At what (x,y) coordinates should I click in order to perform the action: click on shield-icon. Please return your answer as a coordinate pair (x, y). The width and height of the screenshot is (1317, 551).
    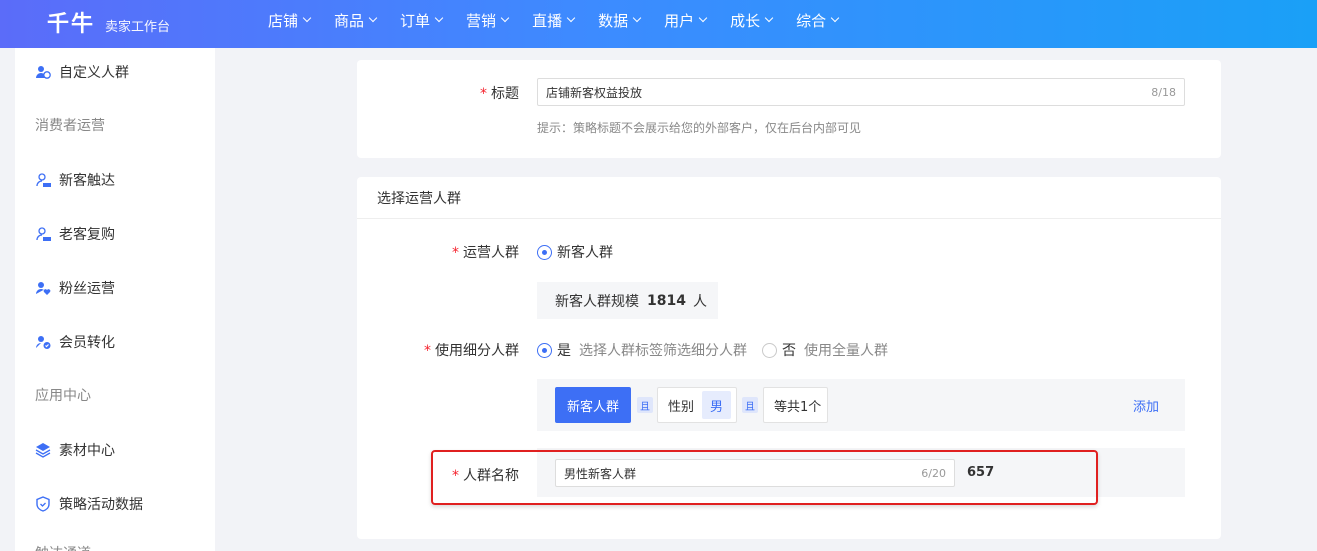
    Looking at the image, I should click on (43, 504).